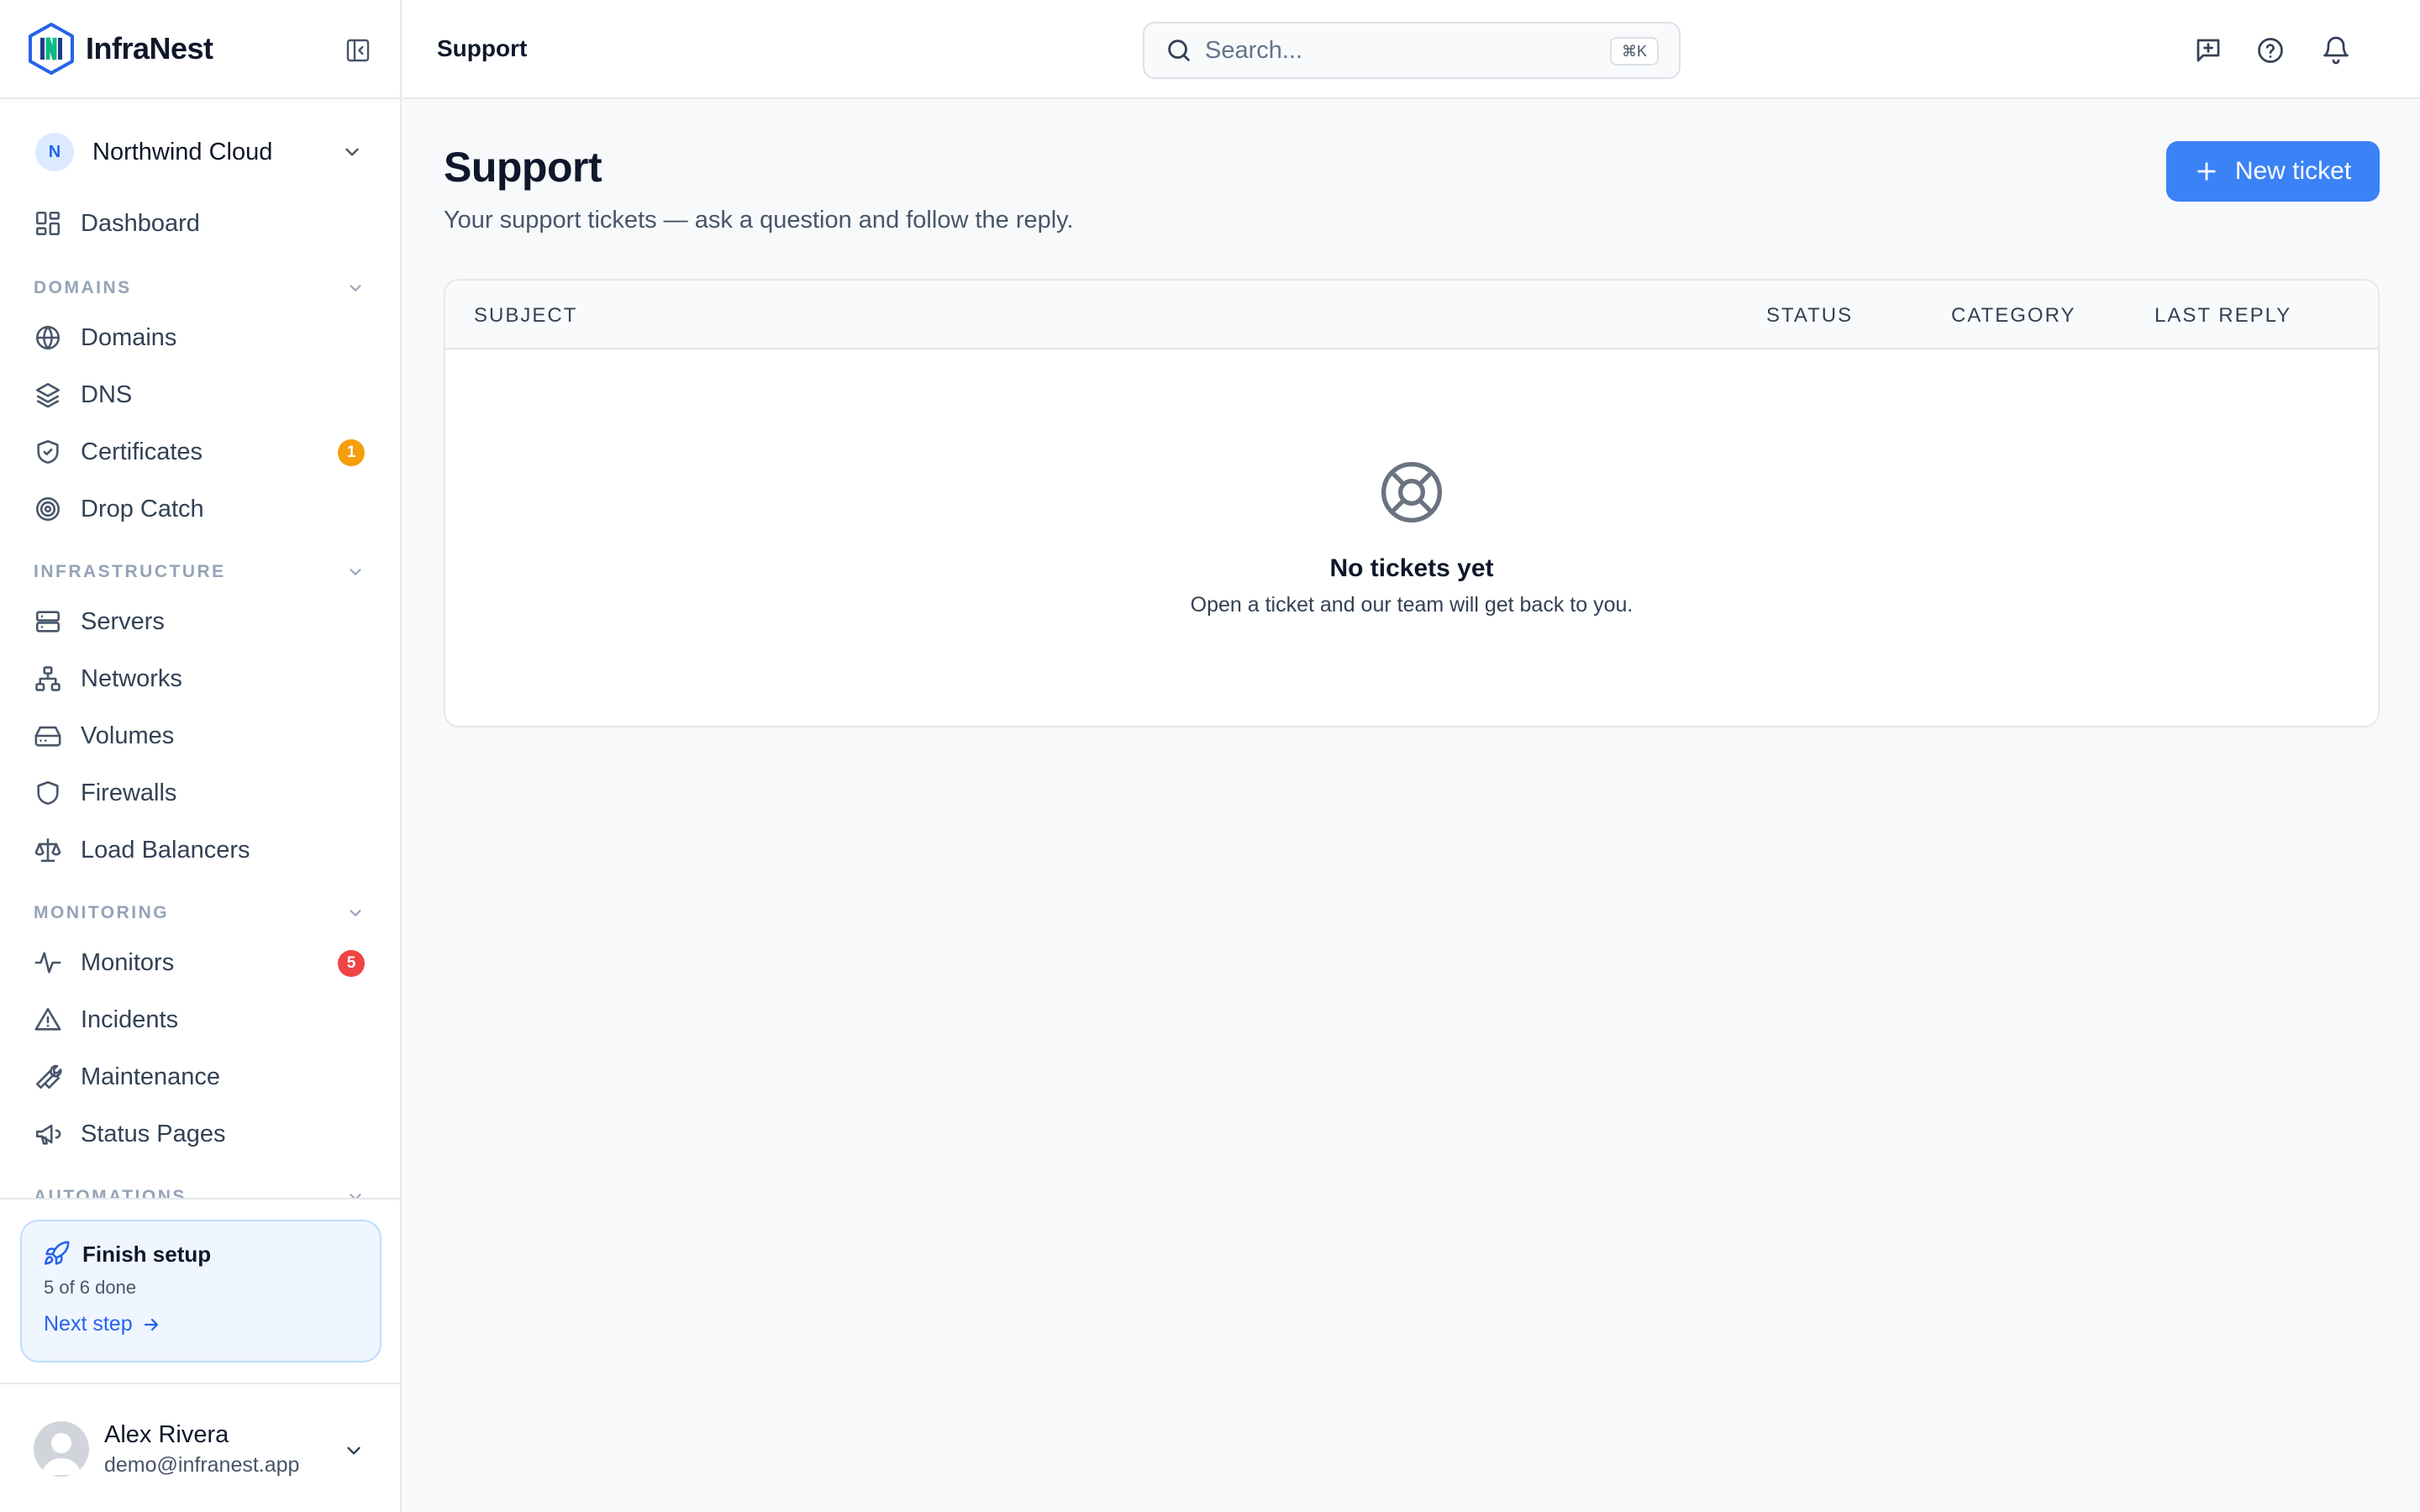 This screenshot has width=2420, height=1512. What do you see at coordinates (47, 1019) in the screenshot?
I see `alert-triangle-icon` at bounding box center [47, 1019].